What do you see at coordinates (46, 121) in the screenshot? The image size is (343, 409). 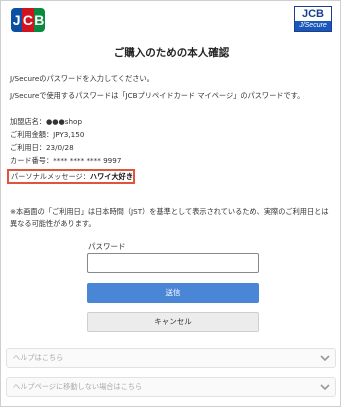 I see `merchant-name: 加盟店名：●●●shop` at bounding box center [46, 121].